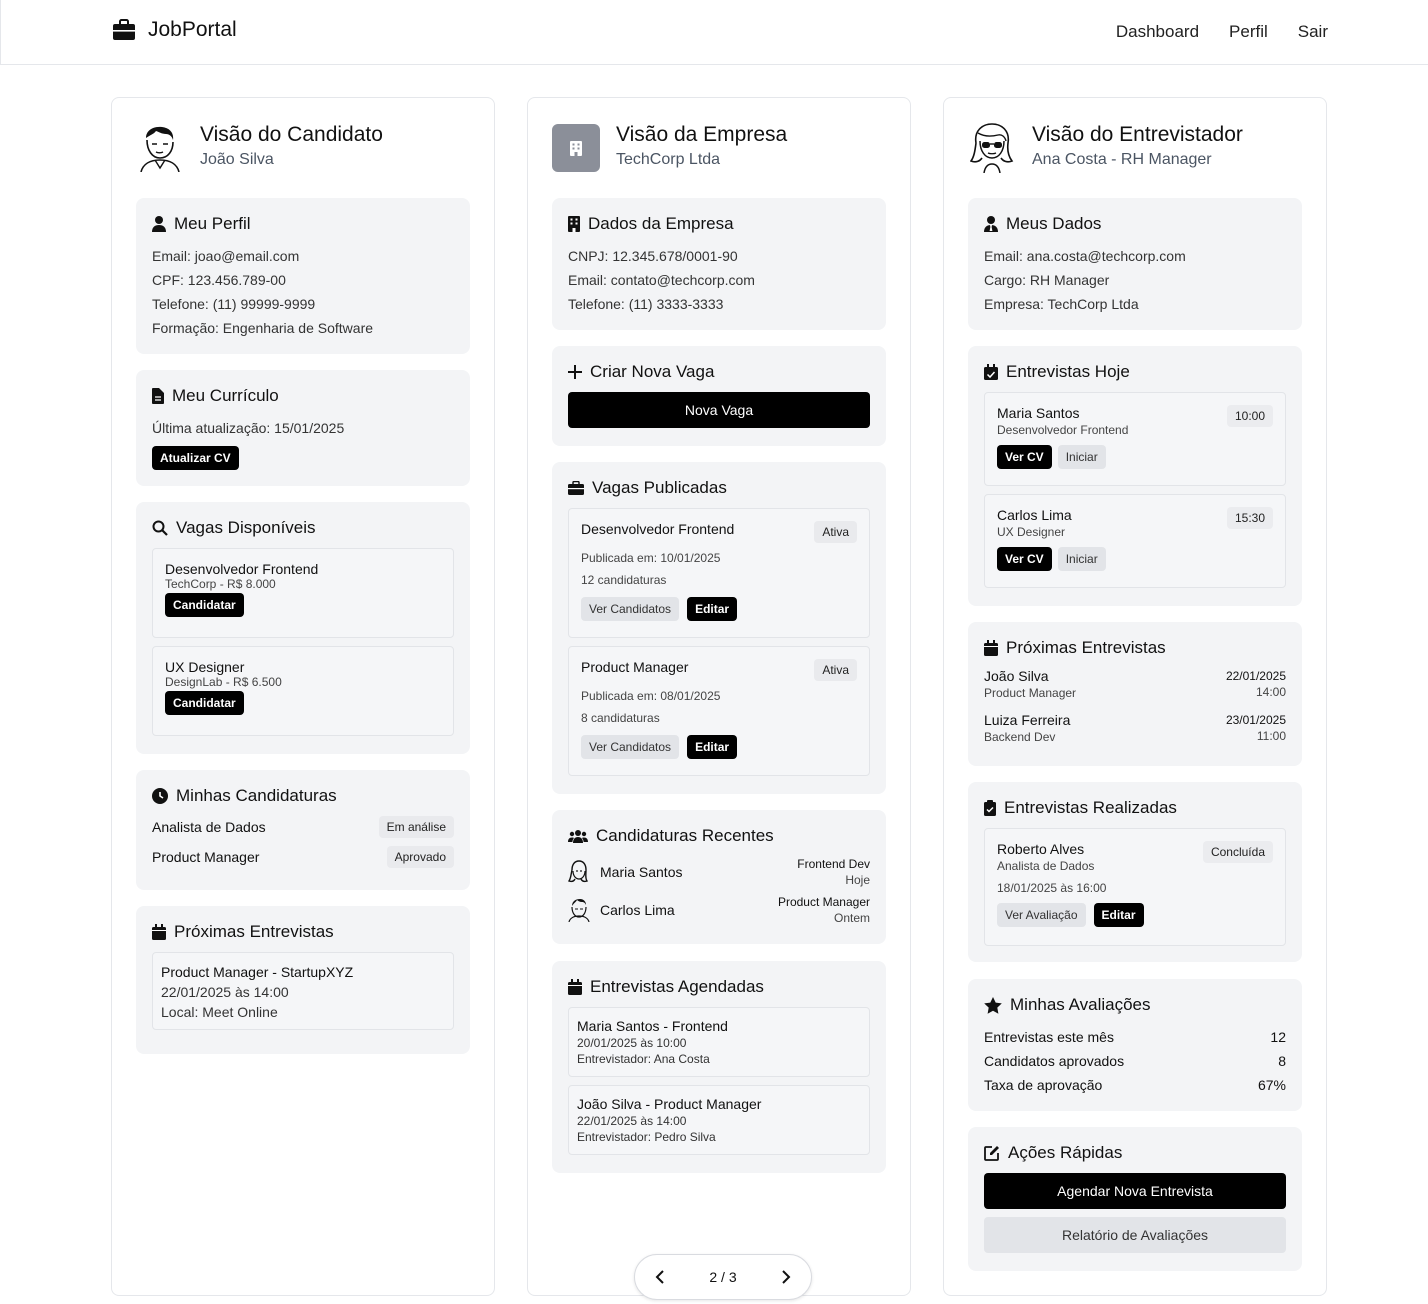 The width and height of the screenshot is (1428, 1304). Describe the element at coordinates (257, 972) in the screenshot. I see `interview-role: Product Manager - StartupXYZ` at that location.